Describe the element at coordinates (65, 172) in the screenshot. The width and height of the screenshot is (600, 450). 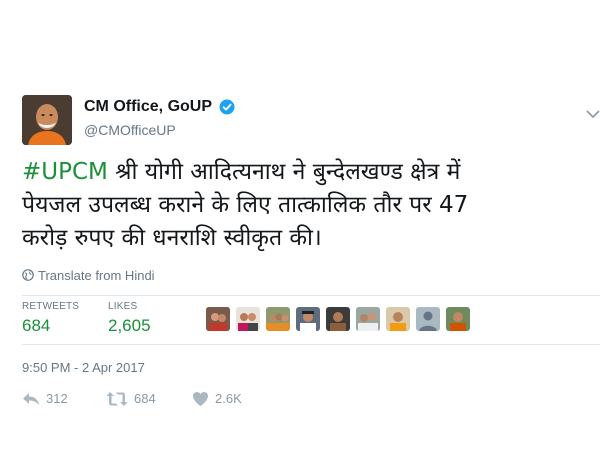
I see `hashtag-link: #UPCM` at that location.